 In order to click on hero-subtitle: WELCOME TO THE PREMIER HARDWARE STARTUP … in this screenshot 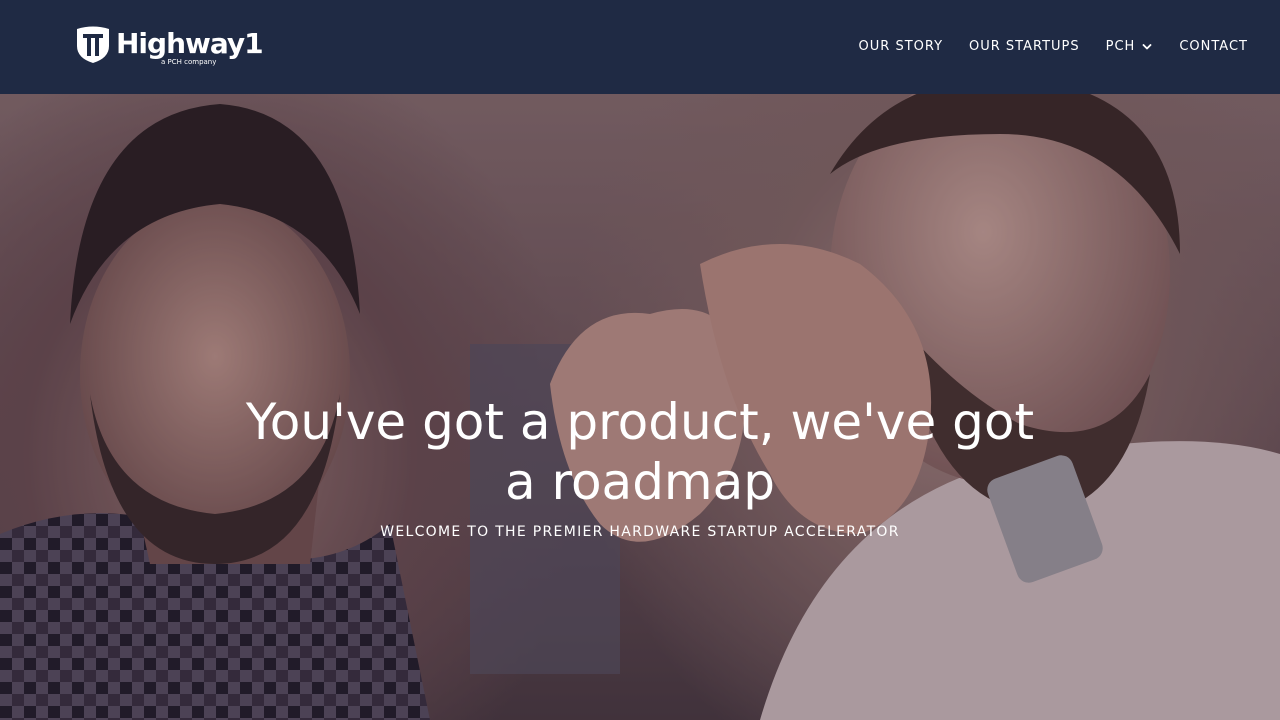, I will do `click(640, 532)`.